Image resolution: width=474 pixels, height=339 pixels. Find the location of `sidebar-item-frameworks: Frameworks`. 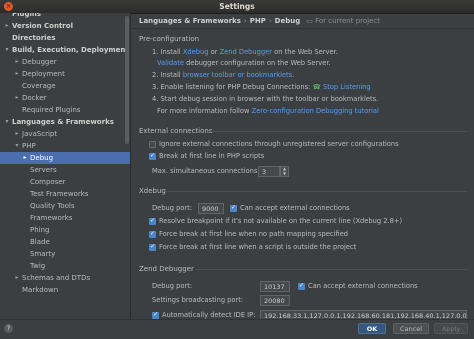

sidebar-item-frameworks: Frameworks is located at coordinates (65, 218).